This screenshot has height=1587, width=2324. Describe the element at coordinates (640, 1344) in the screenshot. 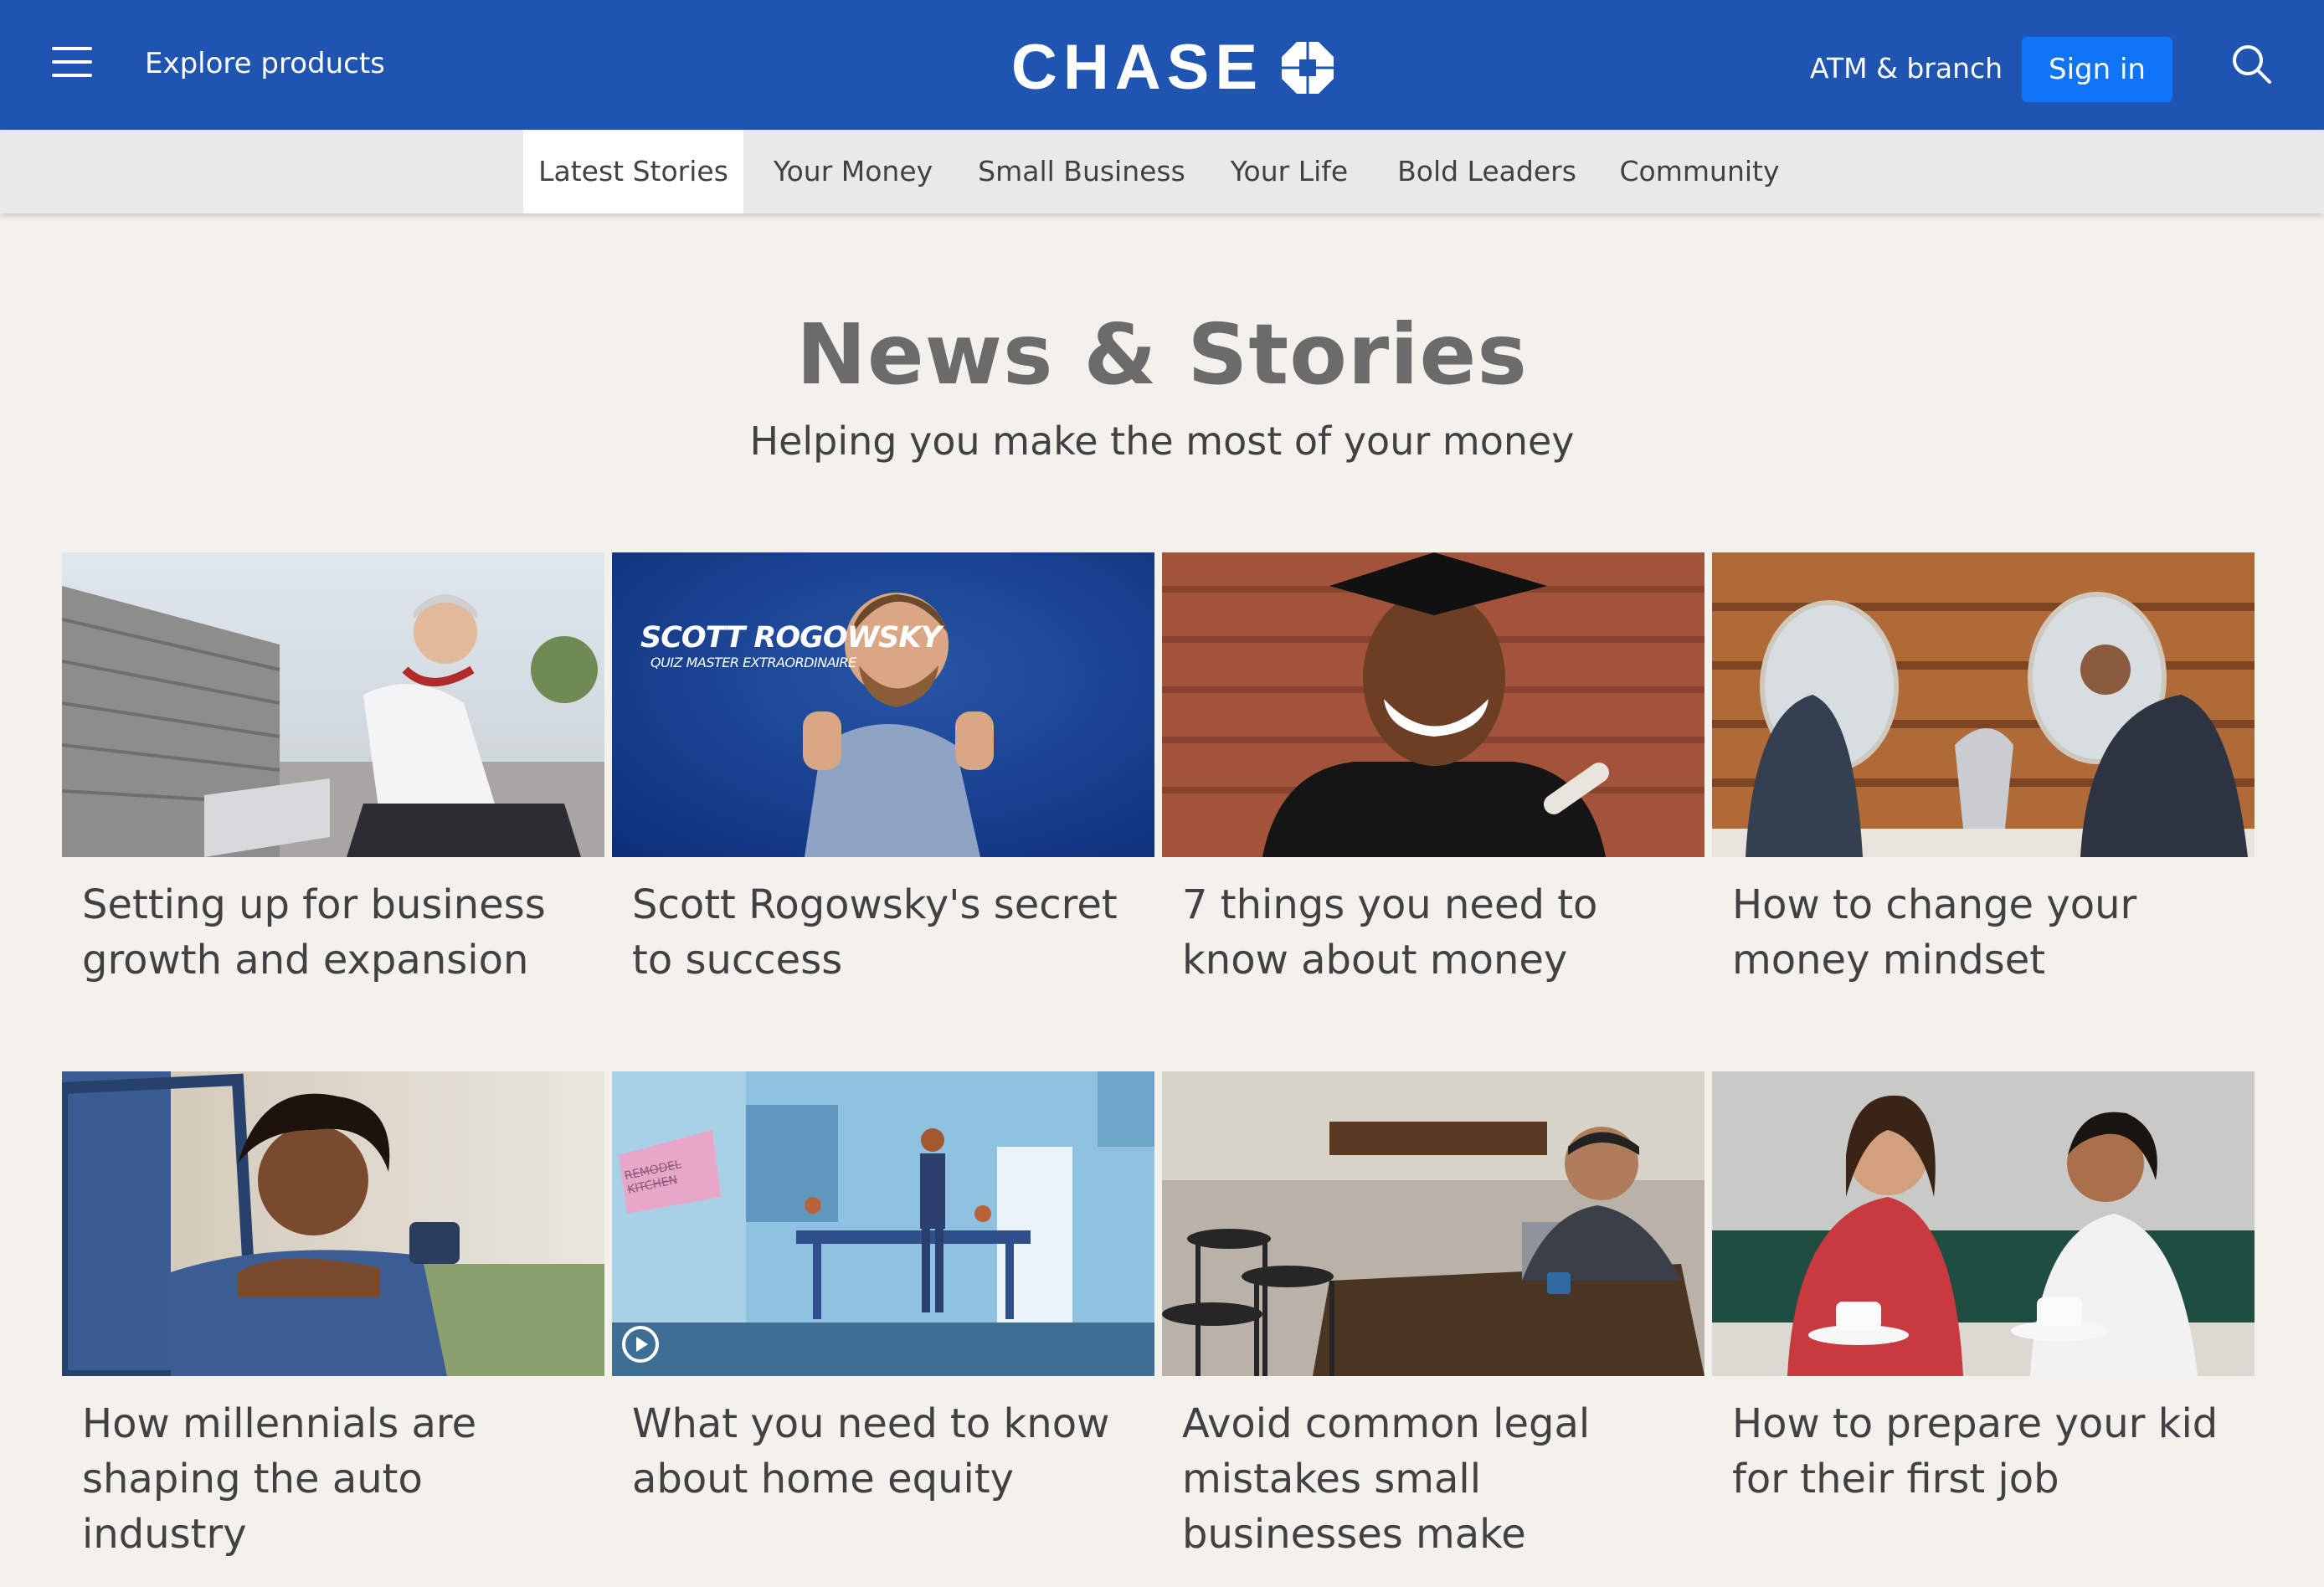

I see `play-icon` at that location.